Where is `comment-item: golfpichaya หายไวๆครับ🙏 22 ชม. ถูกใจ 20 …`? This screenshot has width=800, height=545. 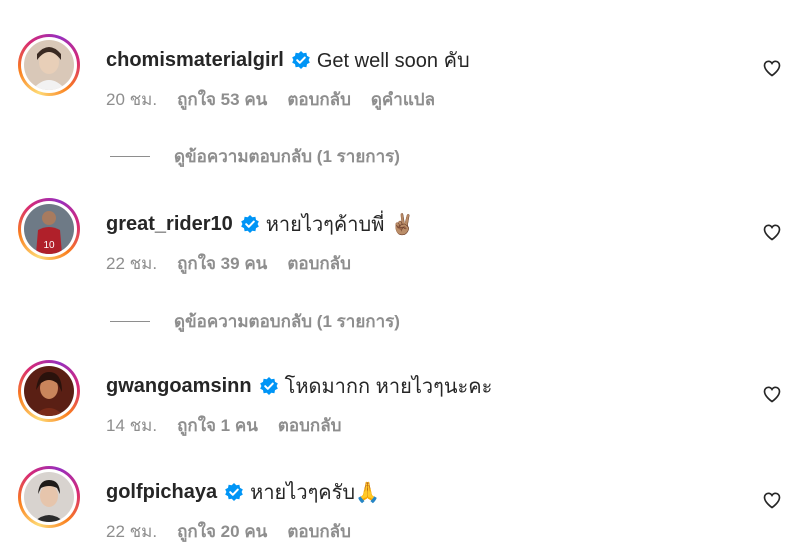 comment-item: golfpichaya หายไวๆครับ🙏 22 ชม. ถูกใจ 20 … is located at coordinates (400, 504).